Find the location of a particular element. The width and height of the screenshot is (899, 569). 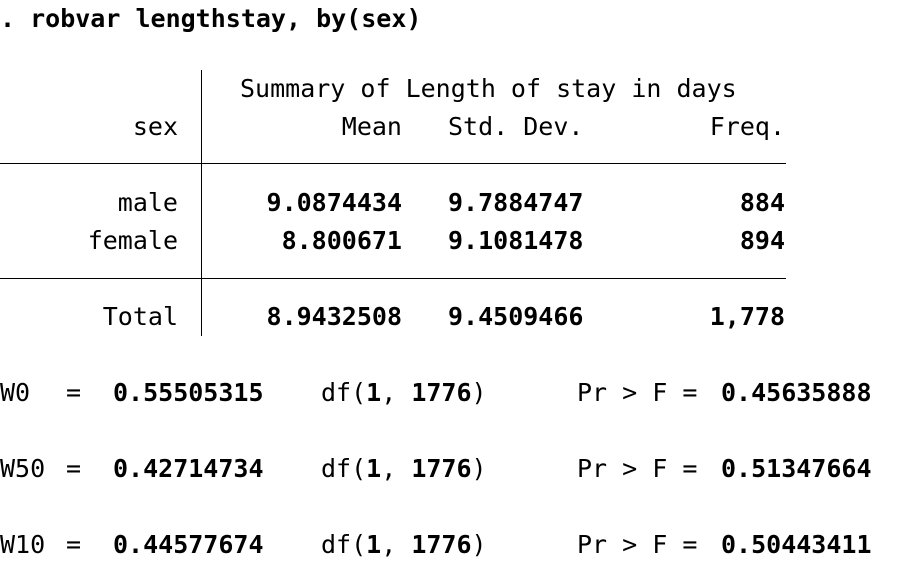

row-label: female is located at coordinates (132, 240).